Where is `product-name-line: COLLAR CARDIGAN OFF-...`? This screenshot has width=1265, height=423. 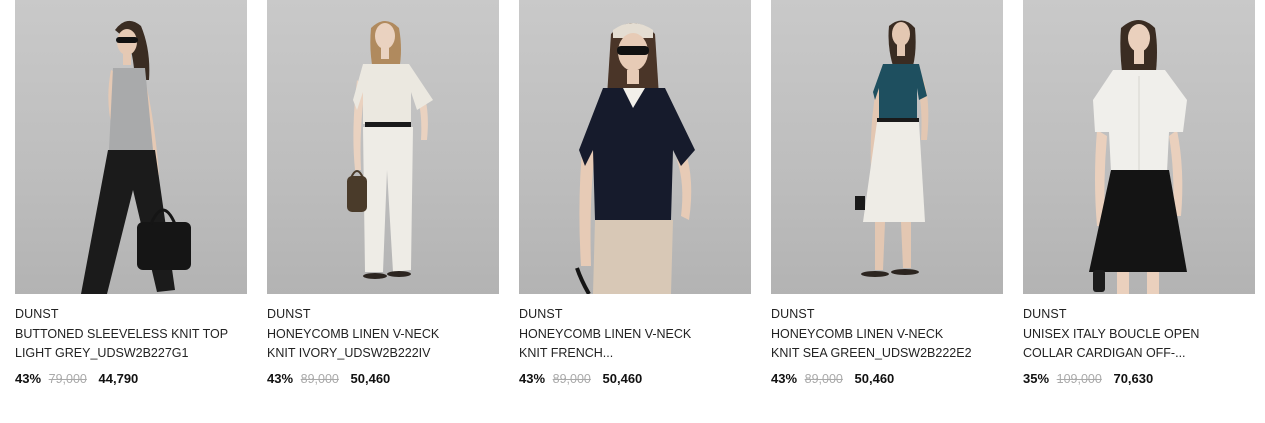 product-name-line: COLLAR CARDIGAN OFF-... is located at coordinates (1104, 353).